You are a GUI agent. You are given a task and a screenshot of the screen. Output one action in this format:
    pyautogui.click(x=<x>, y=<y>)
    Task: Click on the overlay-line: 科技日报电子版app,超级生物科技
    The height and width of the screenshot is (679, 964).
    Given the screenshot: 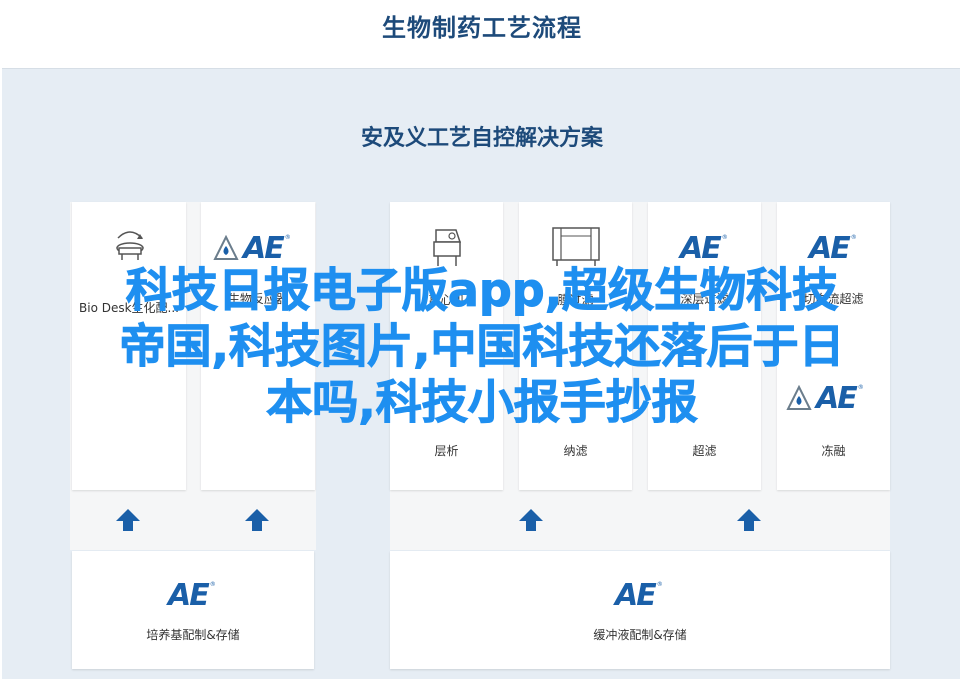 What is the action you would take?
    pyautogui.click(x=482, y=290)
    